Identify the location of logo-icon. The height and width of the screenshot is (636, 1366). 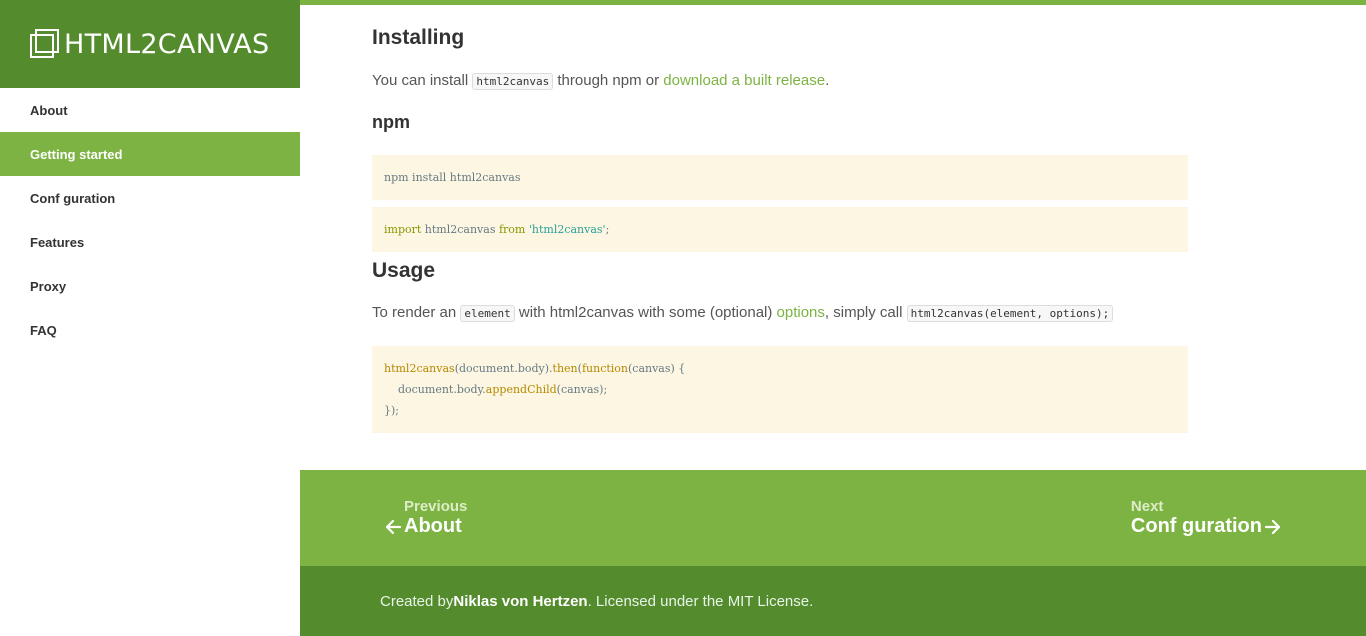
(45, 44).